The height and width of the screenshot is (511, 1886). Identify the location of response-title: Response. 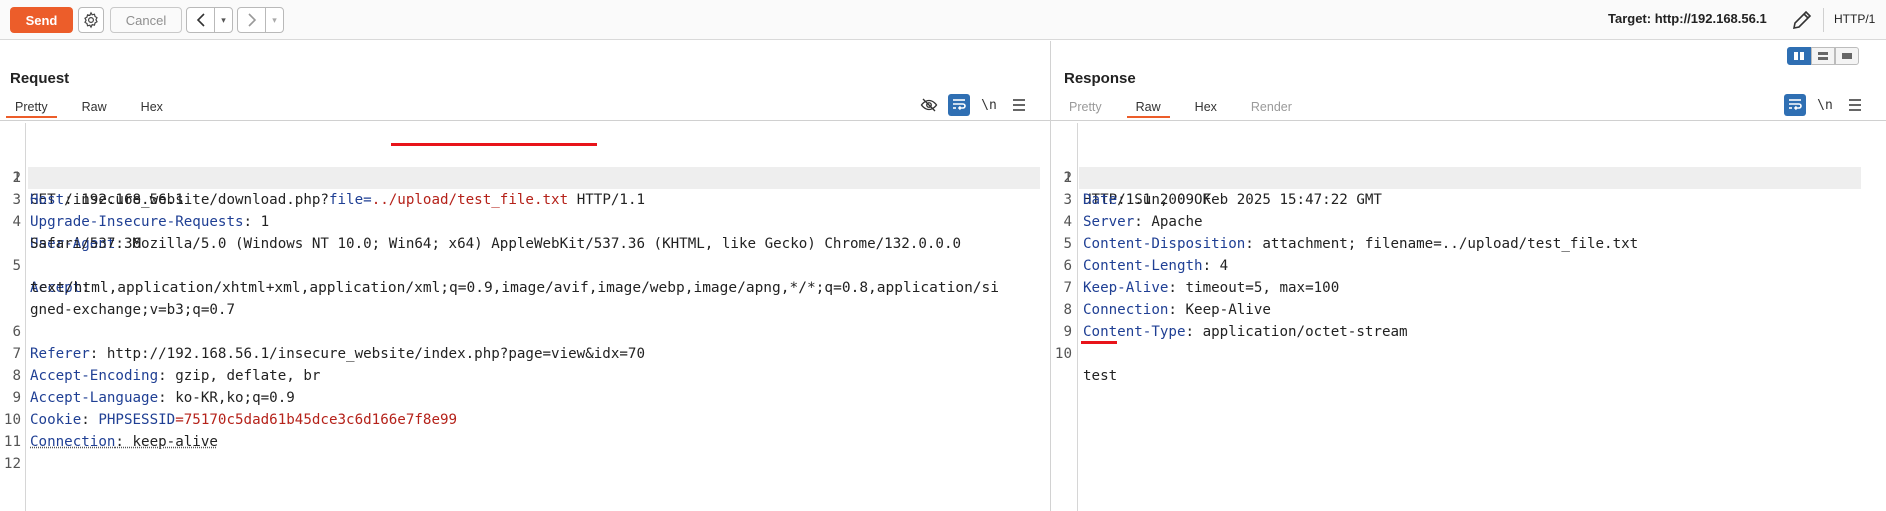
(1100, 78).